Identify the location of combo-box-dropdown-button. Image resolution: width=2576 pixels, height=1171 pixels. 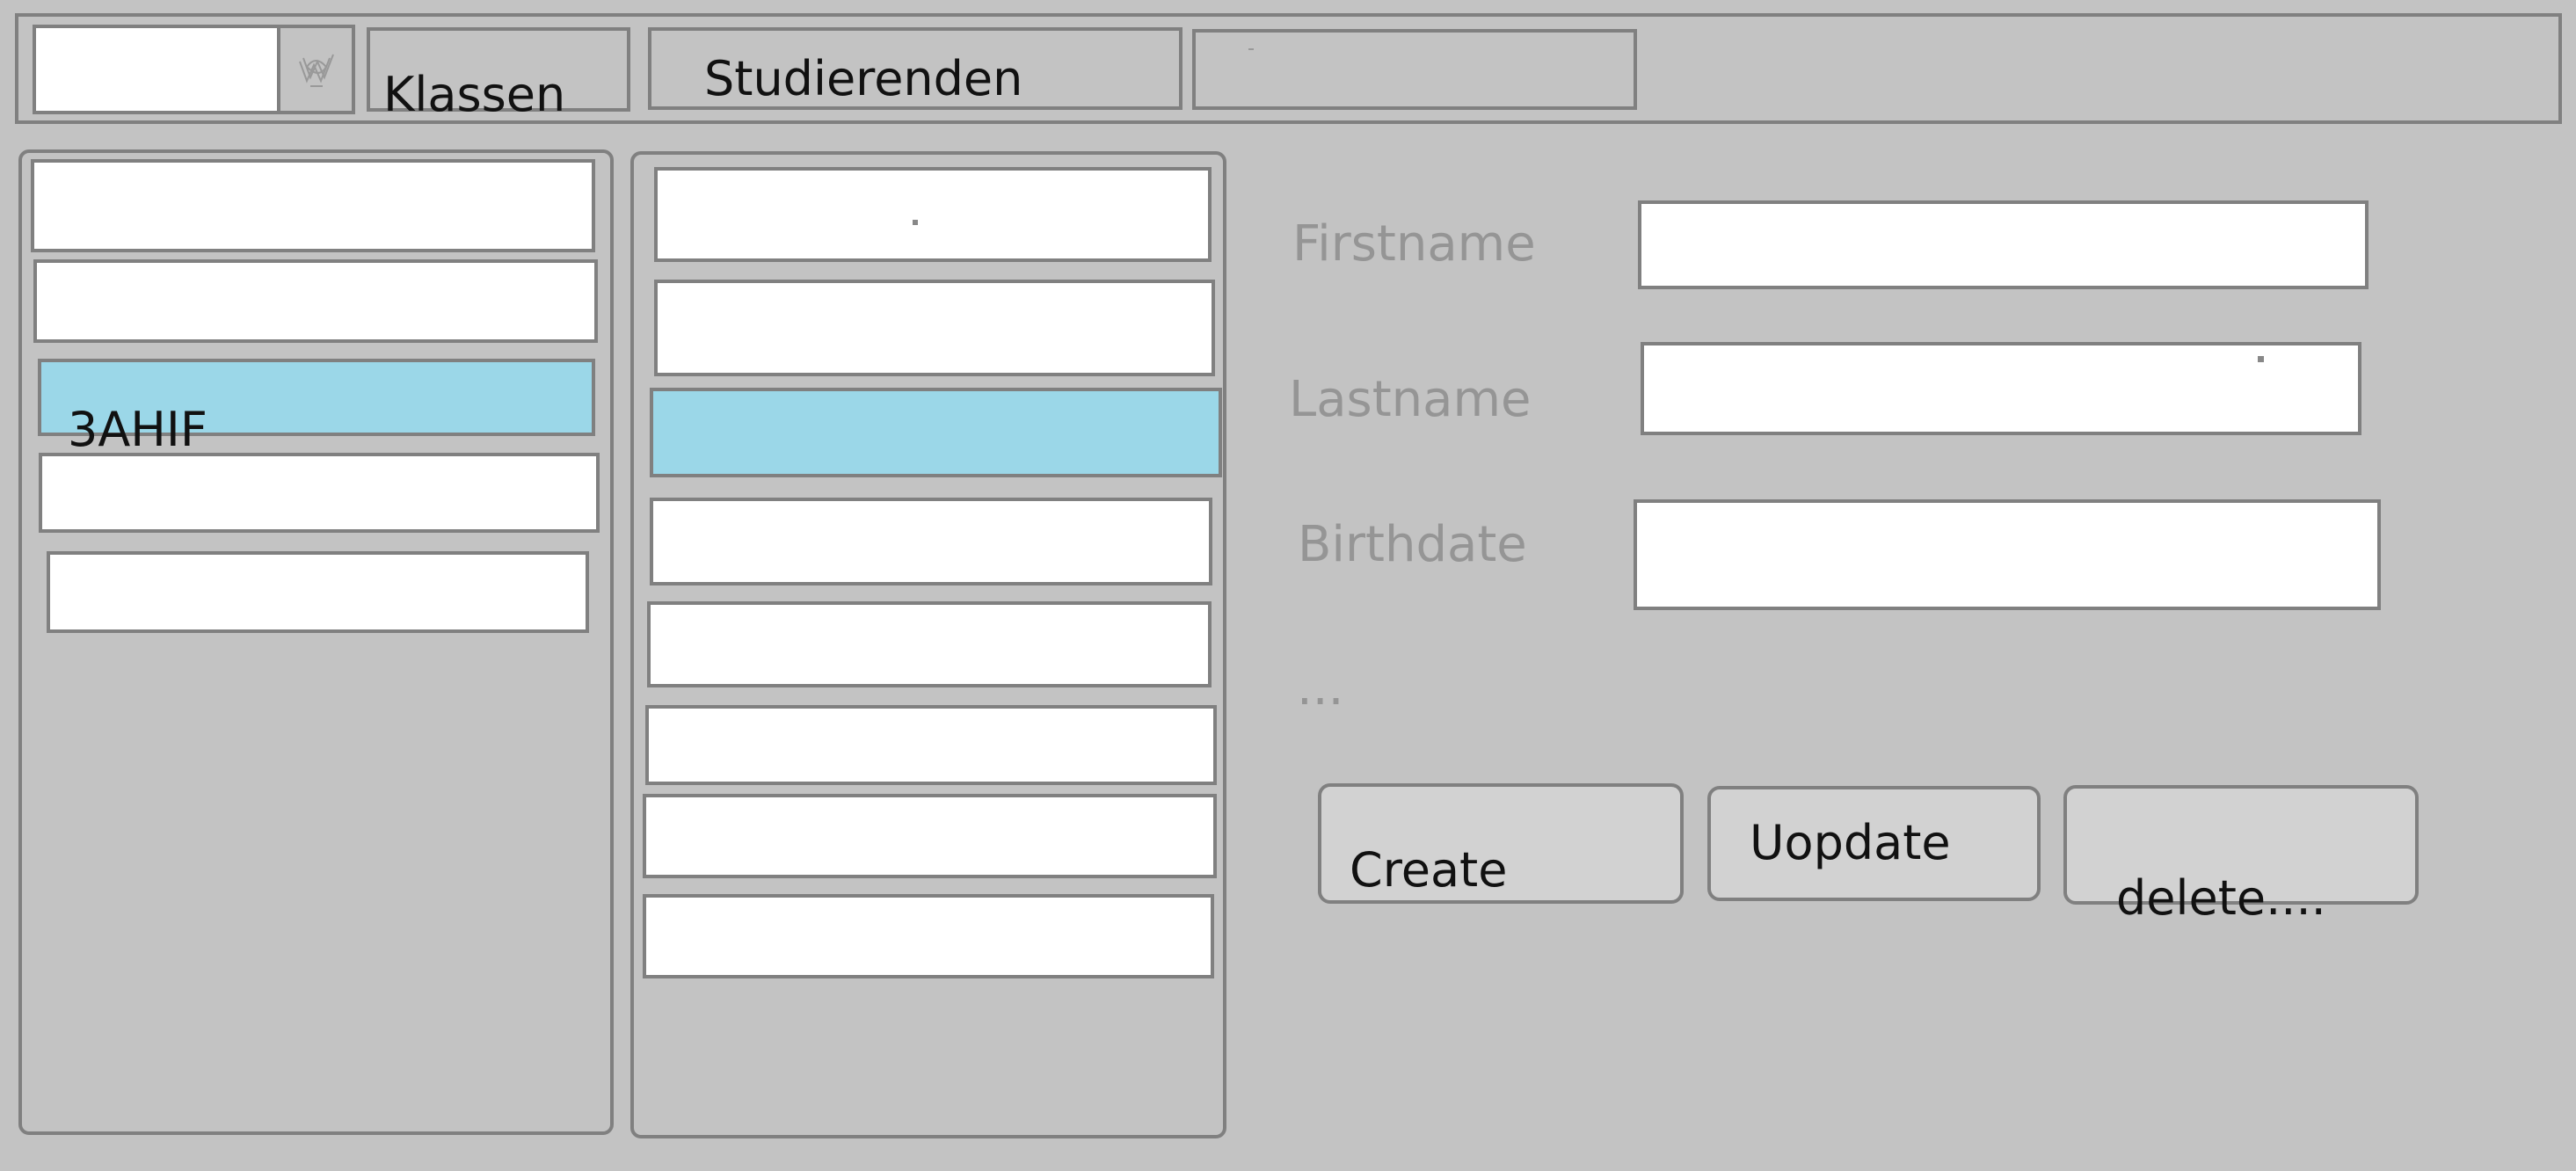
(316, 69).